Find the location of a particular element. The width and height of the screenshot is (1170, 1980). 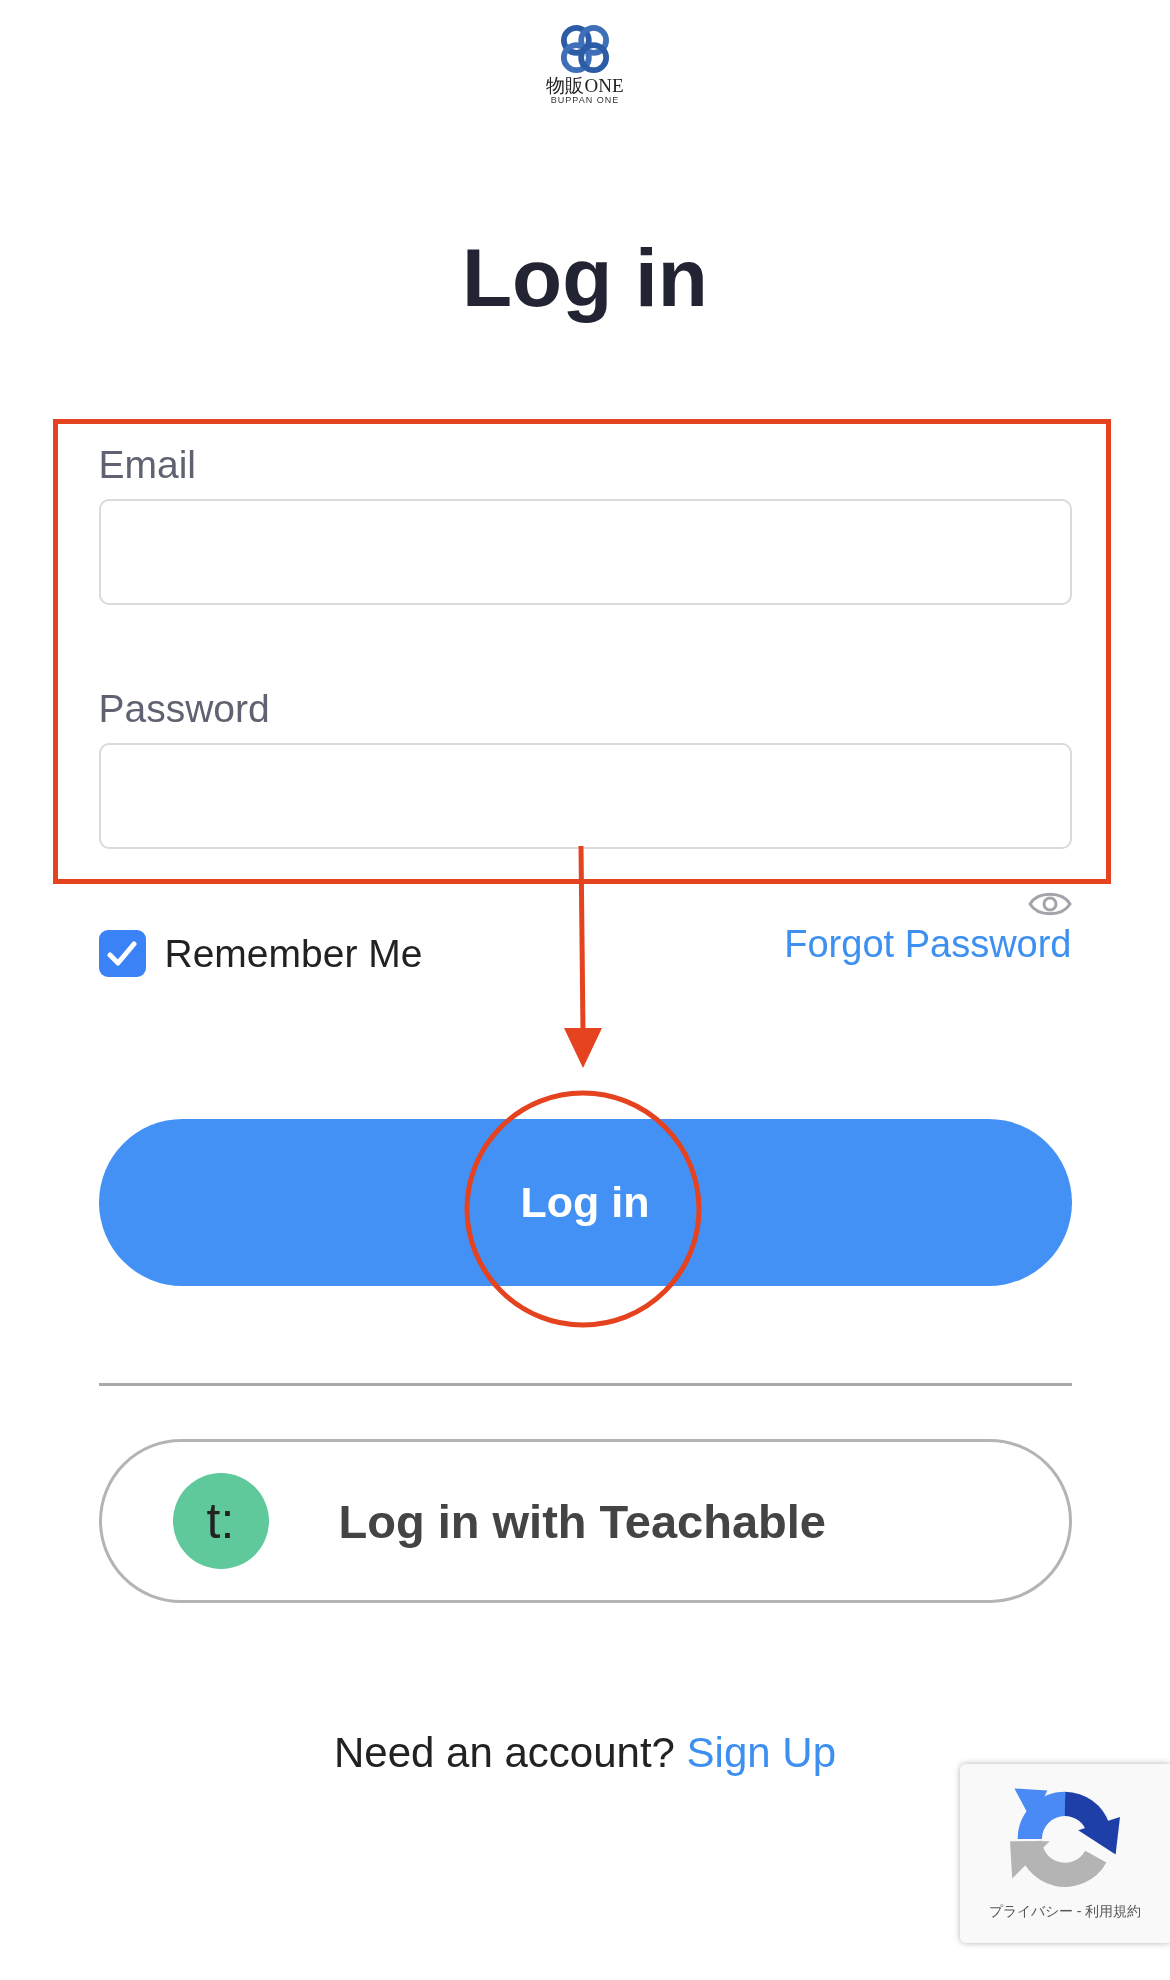

account-prompt: Need an account? Sign Up is located at coordinates (585, 1753).